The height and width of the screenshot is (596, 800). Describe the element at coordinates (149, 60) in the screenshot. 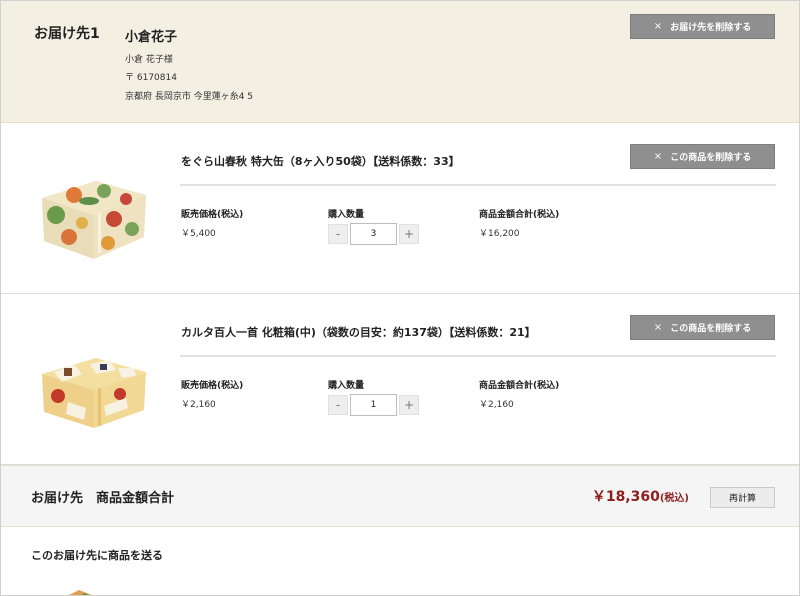

I see `recipient-honorific: 小倉 花子様` at that location.